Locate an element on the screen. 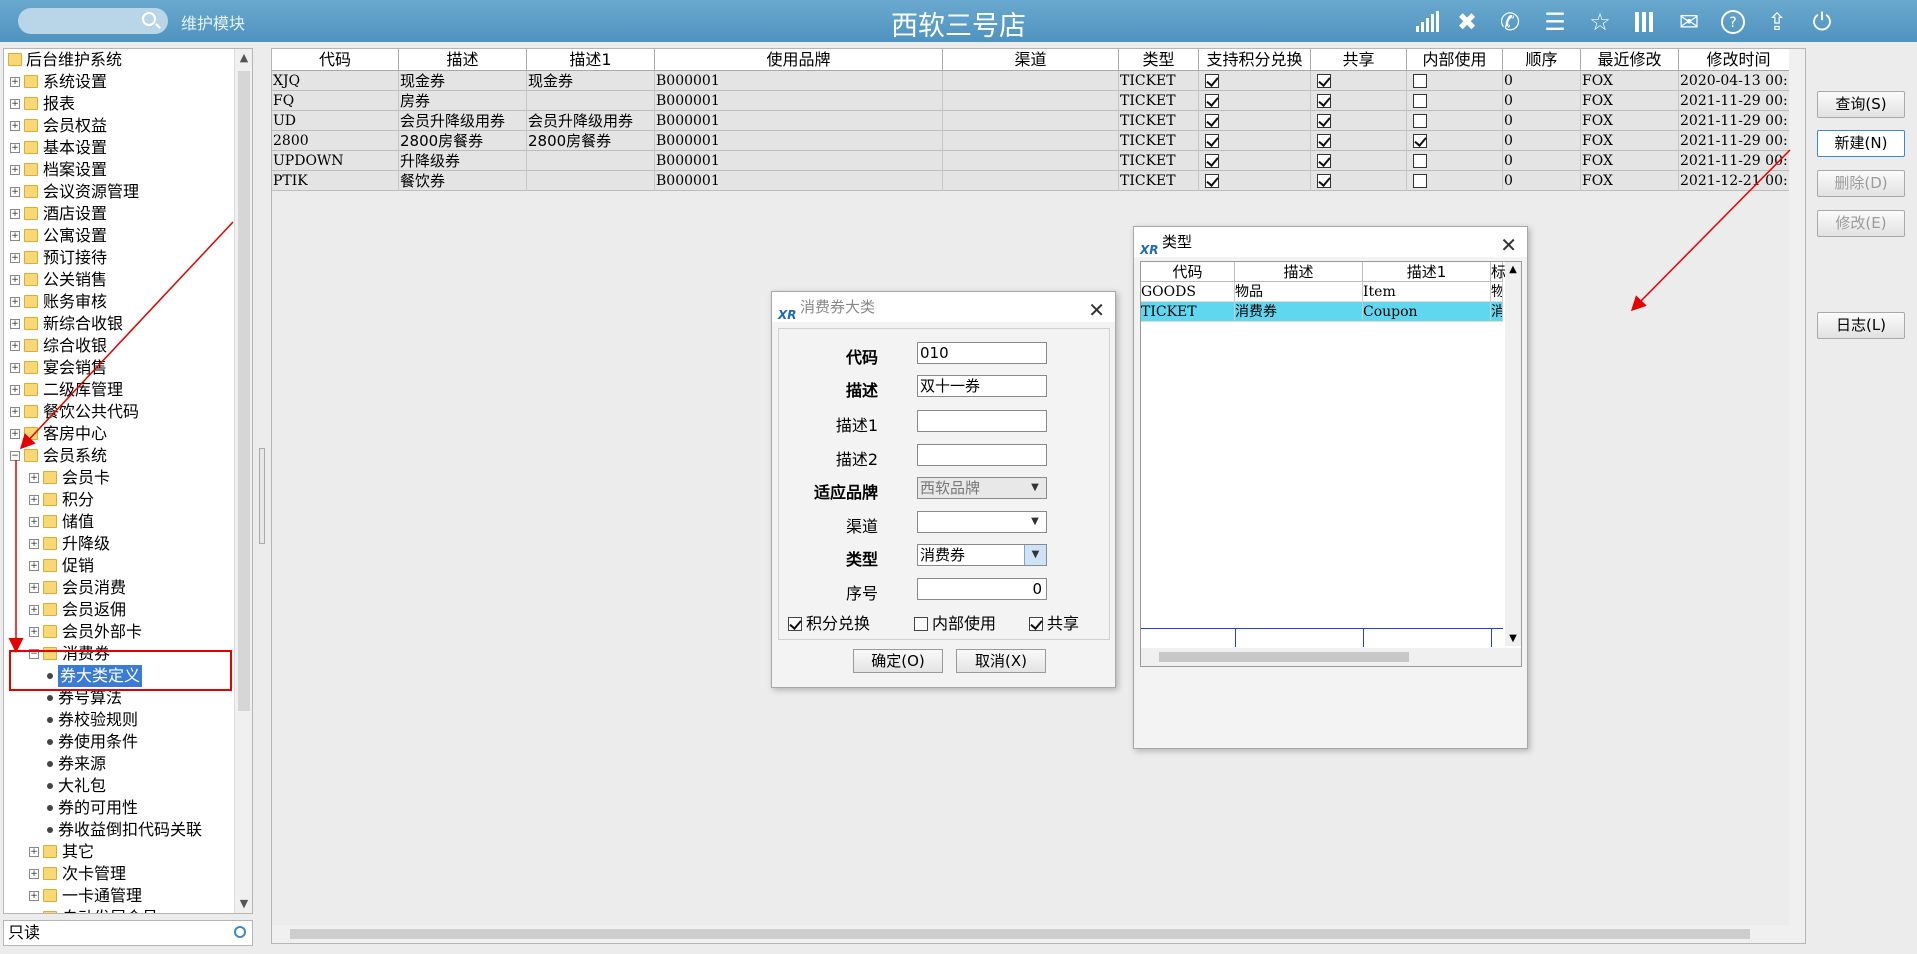  grid-scroll-thumb is located at coordinates (1020, 934).